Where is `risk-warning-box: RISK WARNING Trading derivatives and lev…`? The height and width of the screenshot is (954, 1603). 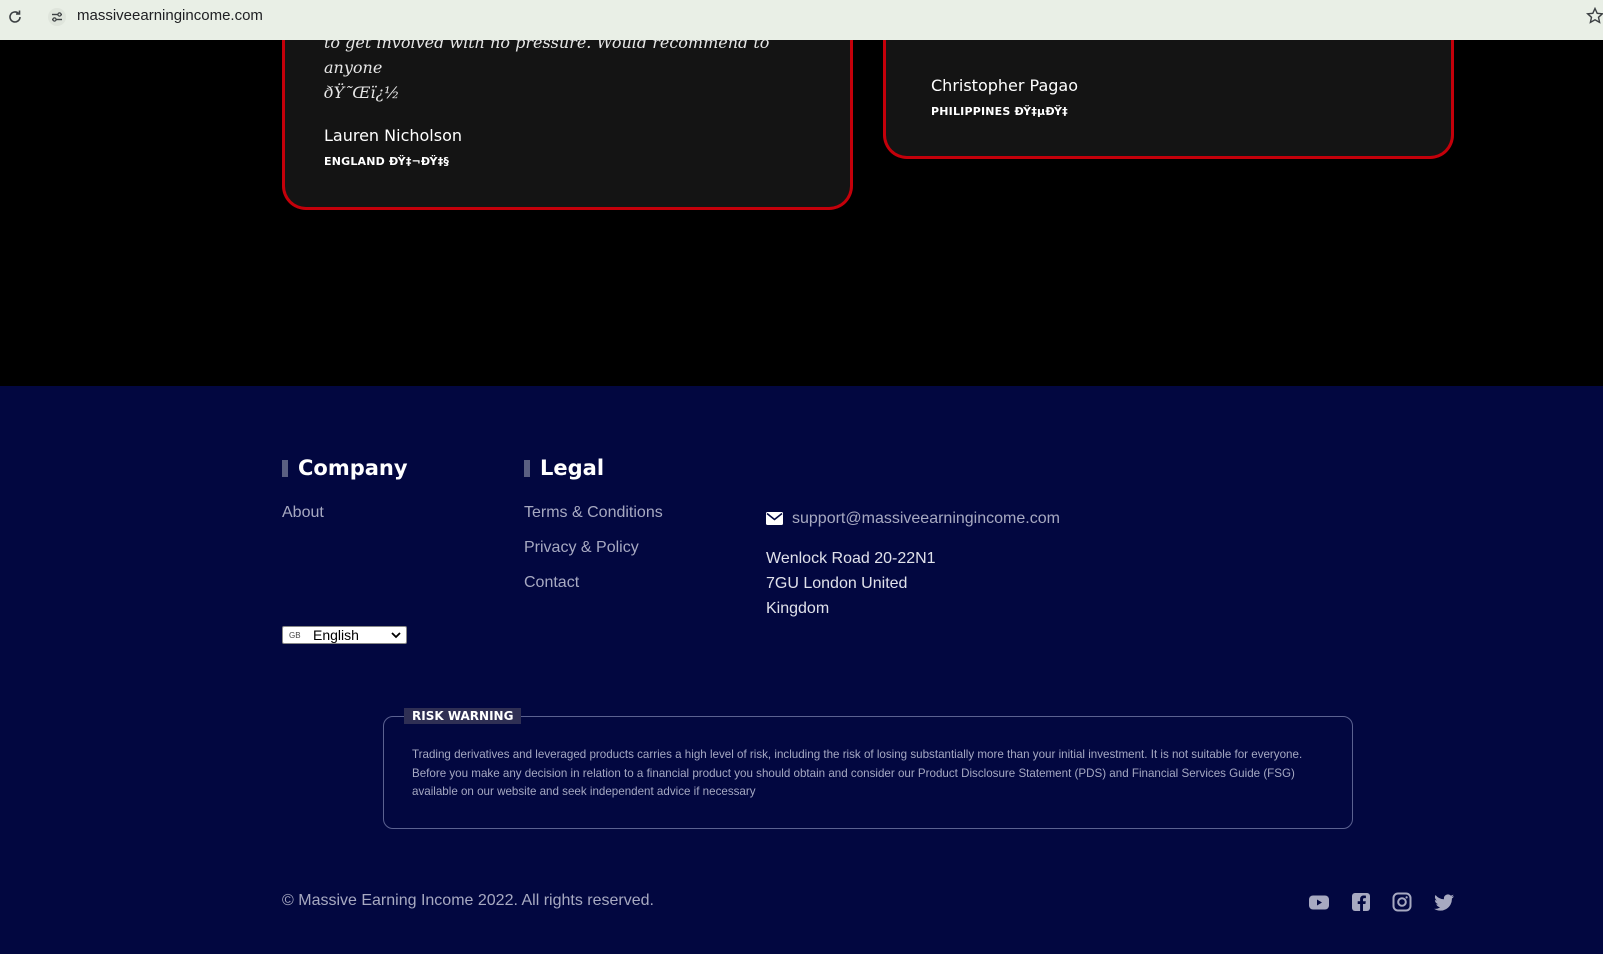
risk-warning-box: RISK WARNING Trading derivatives and lev… is located at coordinates (868, 768).